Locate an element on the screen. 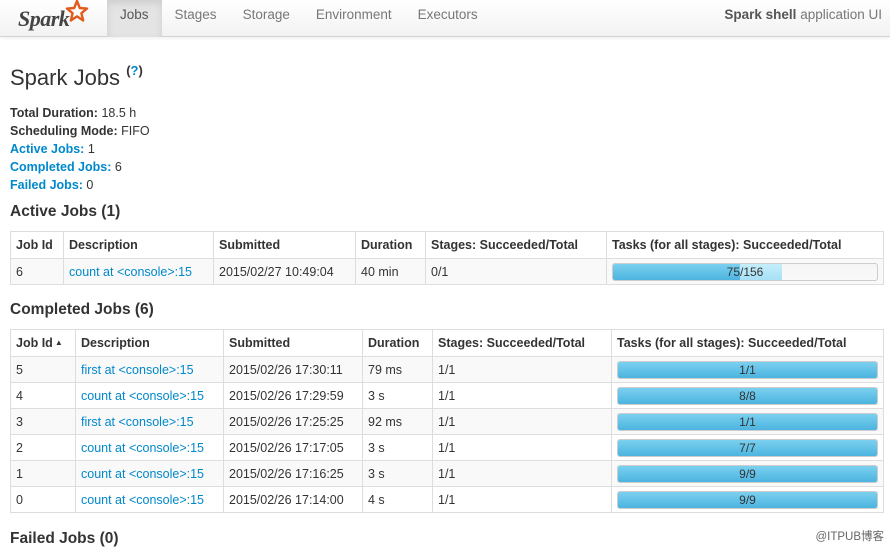  header-job-id-label: Job Id is located at coordinates (34, 343).